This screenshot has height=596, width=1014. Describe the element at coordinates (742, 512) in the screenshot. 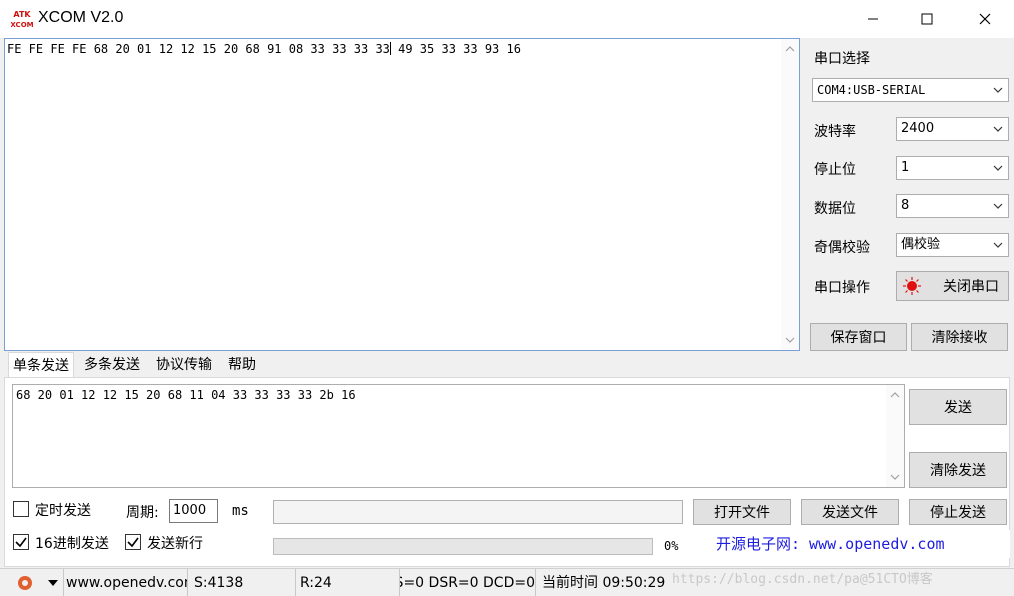

I see `open-file-button: 打开文件` at that location.